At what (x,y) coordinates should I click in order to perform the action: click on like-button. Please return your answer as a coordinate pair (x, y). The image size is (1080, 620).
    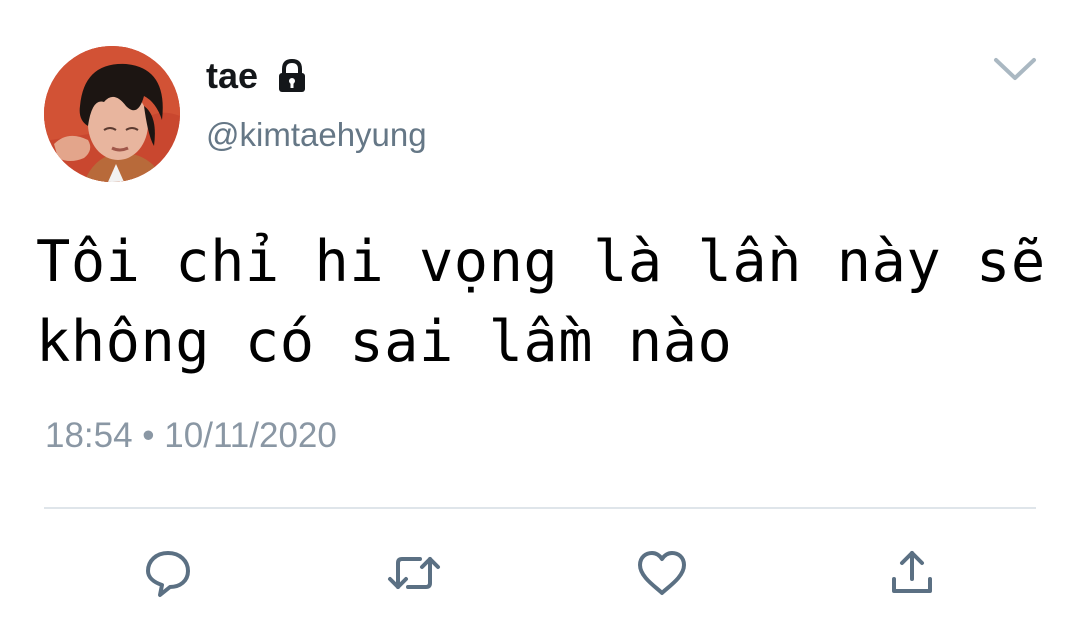
    Looking at the image, I should click on (662, 573).